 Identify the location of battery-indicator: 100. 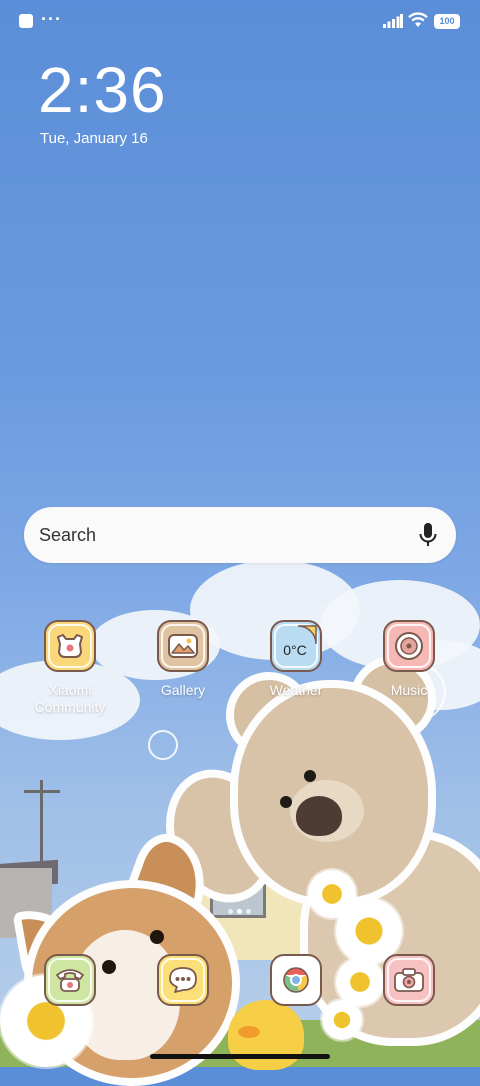
(447, 21).